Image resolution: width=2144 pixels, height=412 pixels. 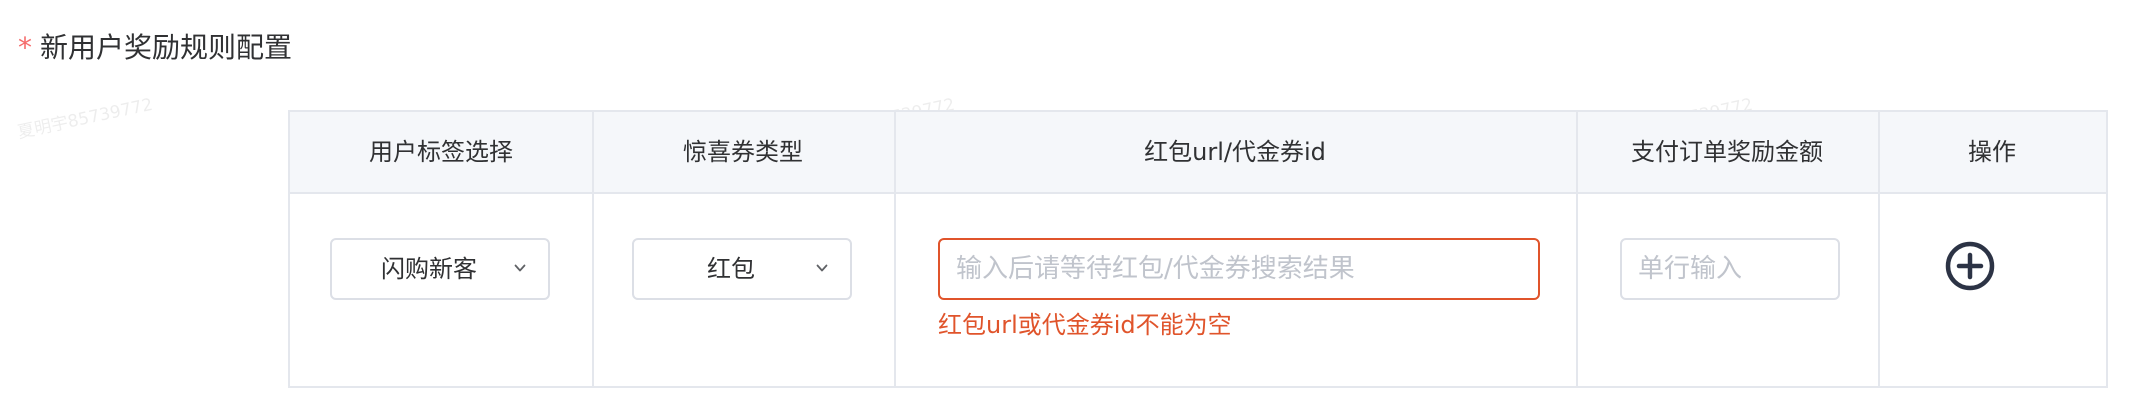 What do you see at coordinates (743, 152) in the screenshot?
I see `column-header-coupon-type: 惊喜券类型` at bounding box center [743, 152].